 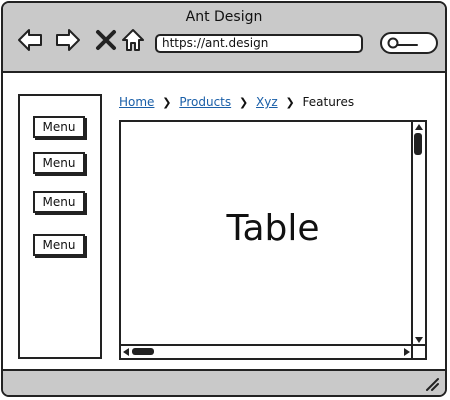 What do you see at coordinates (106, 40) in the screenshot?
I see `close-x-icon` at bounding box center [106, 40].